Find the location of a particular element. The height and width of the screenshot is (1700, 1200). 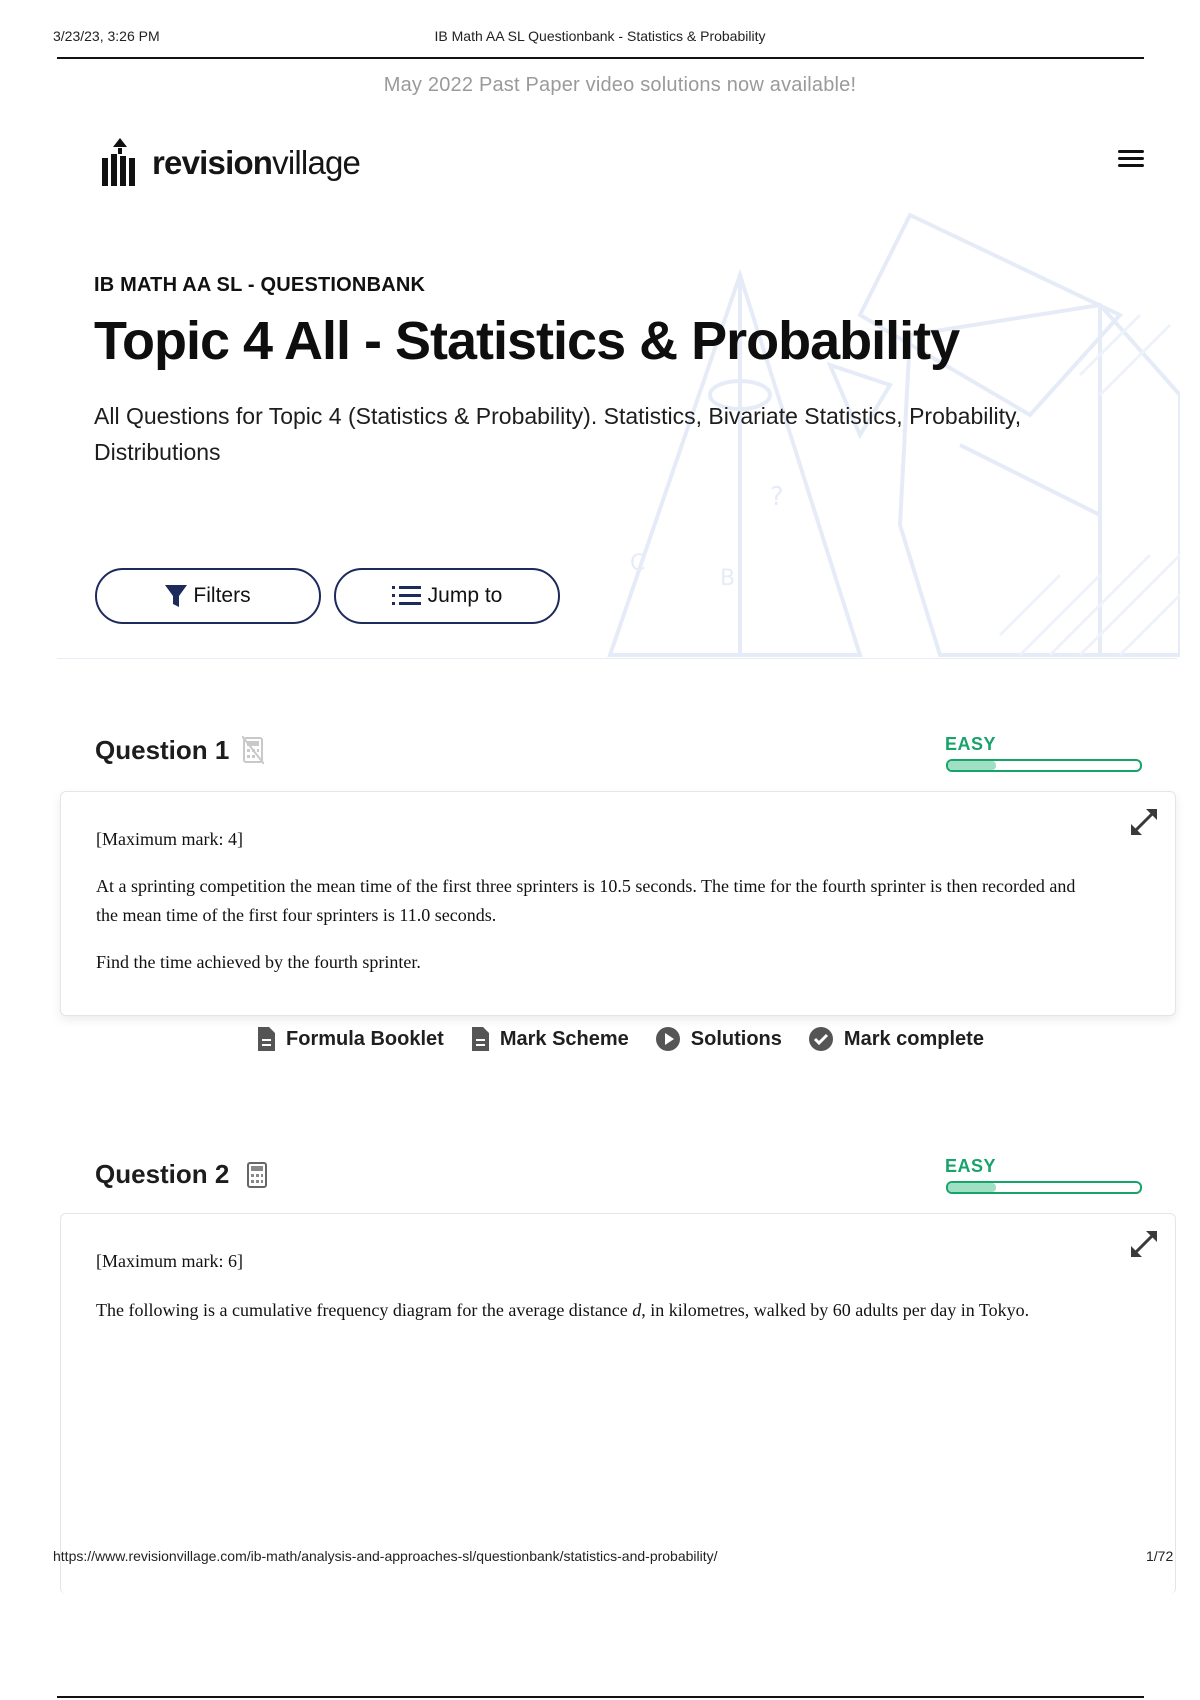

solutions-button: Solutions is located at coordinates (718, 1039).